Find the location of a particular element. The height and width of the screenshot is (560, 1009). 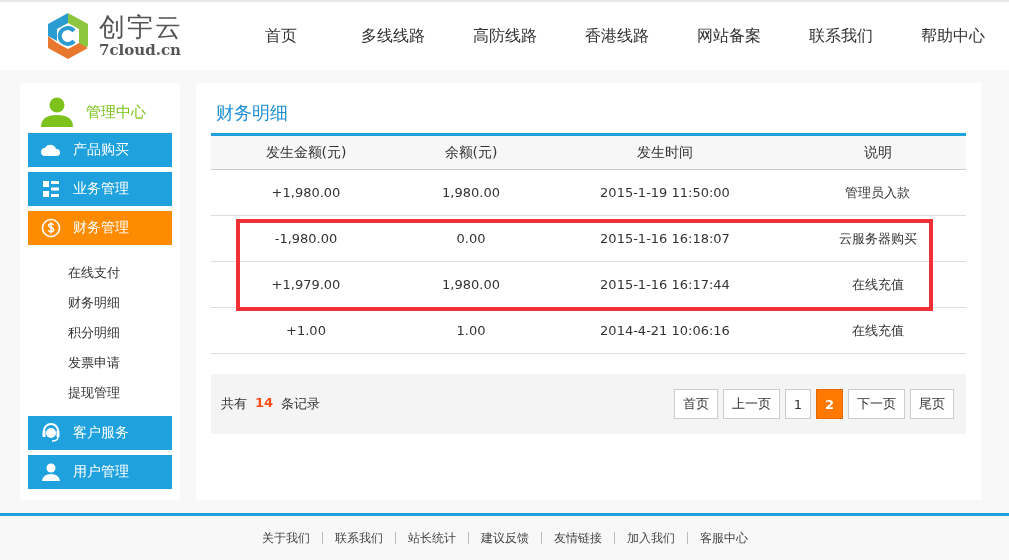

footer-link: 关于我们 is located at coordinates (285, 538).